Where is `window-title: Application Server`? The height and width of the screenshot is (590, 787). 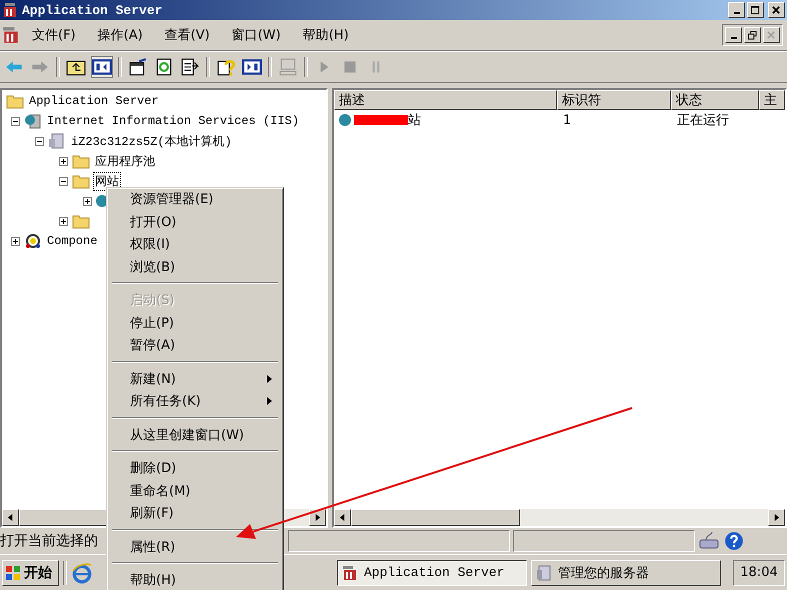
window-title: Application Server is located at coordinates (92, 10).